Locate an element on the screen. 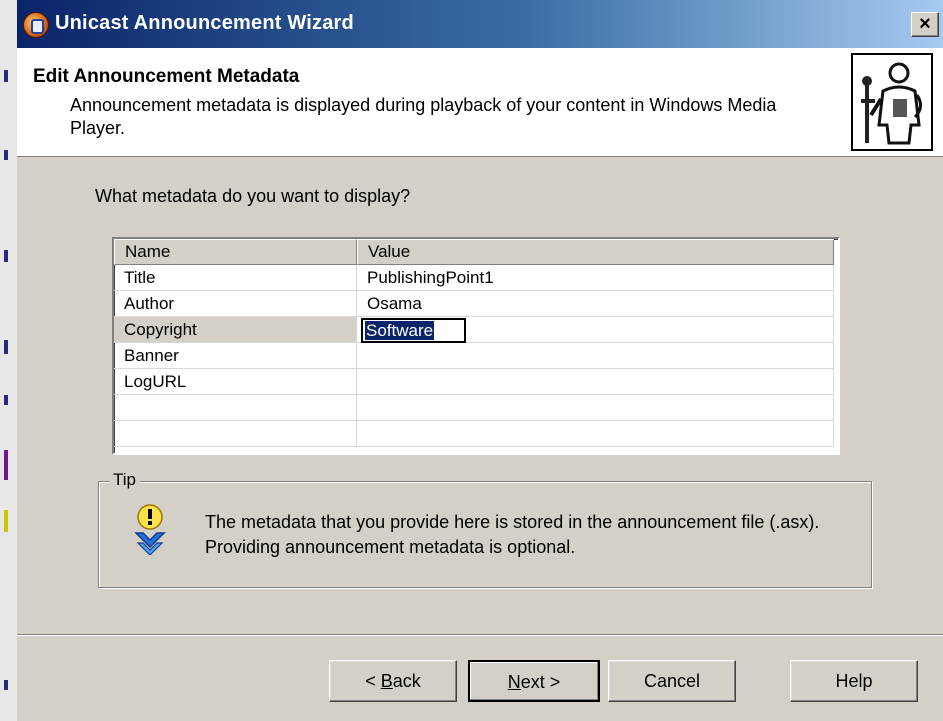  metadata-question: What metadata do you want to display? is located at coordinates (253, 196).